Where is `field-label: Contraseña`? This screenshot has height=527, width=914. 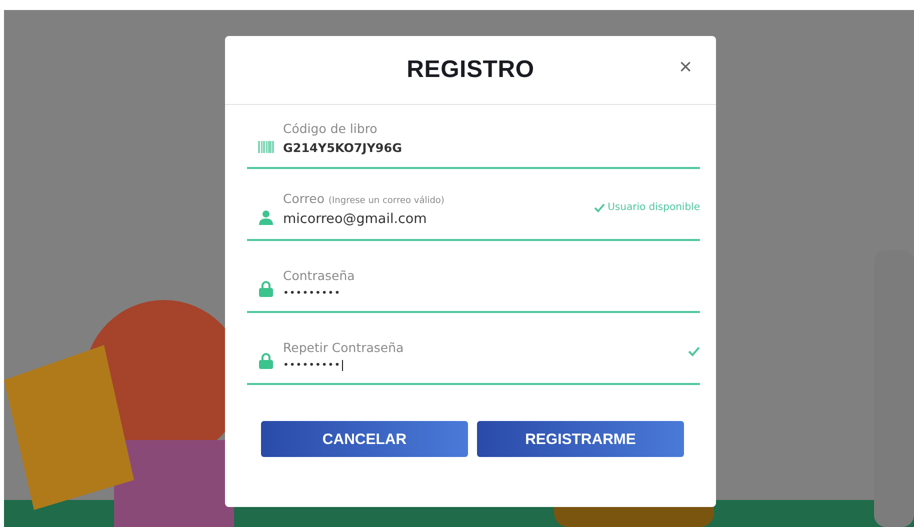
field-label: Contraseña is located at coordinates (319, 275).